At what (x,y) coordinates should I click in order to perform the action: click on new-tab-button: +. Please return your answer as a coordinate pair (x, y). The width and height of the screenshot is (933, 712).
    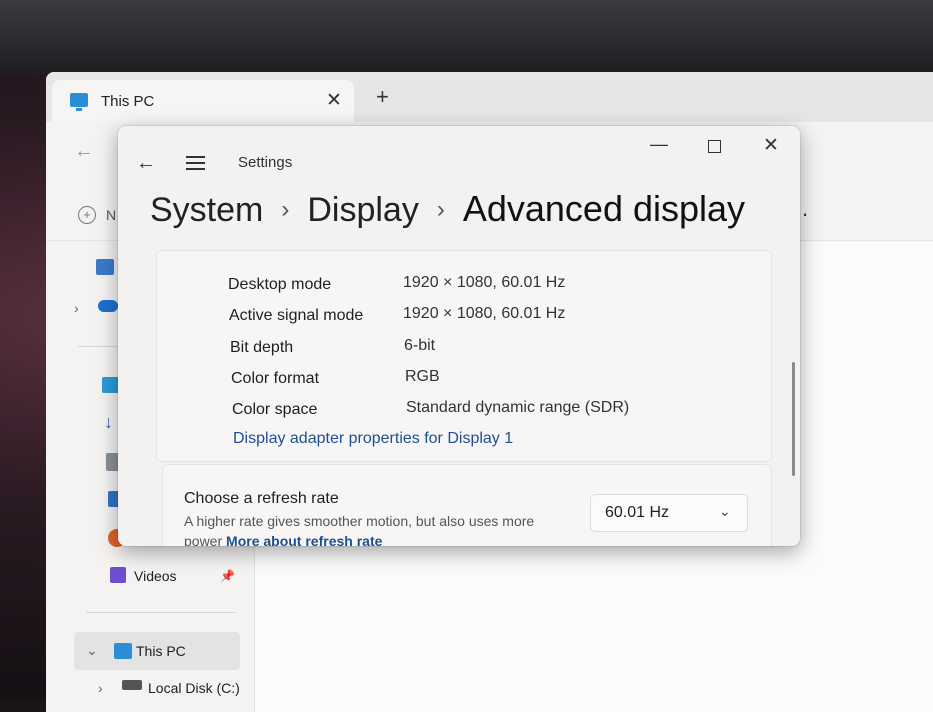
    Looking at the image, I should click on (382, 97).